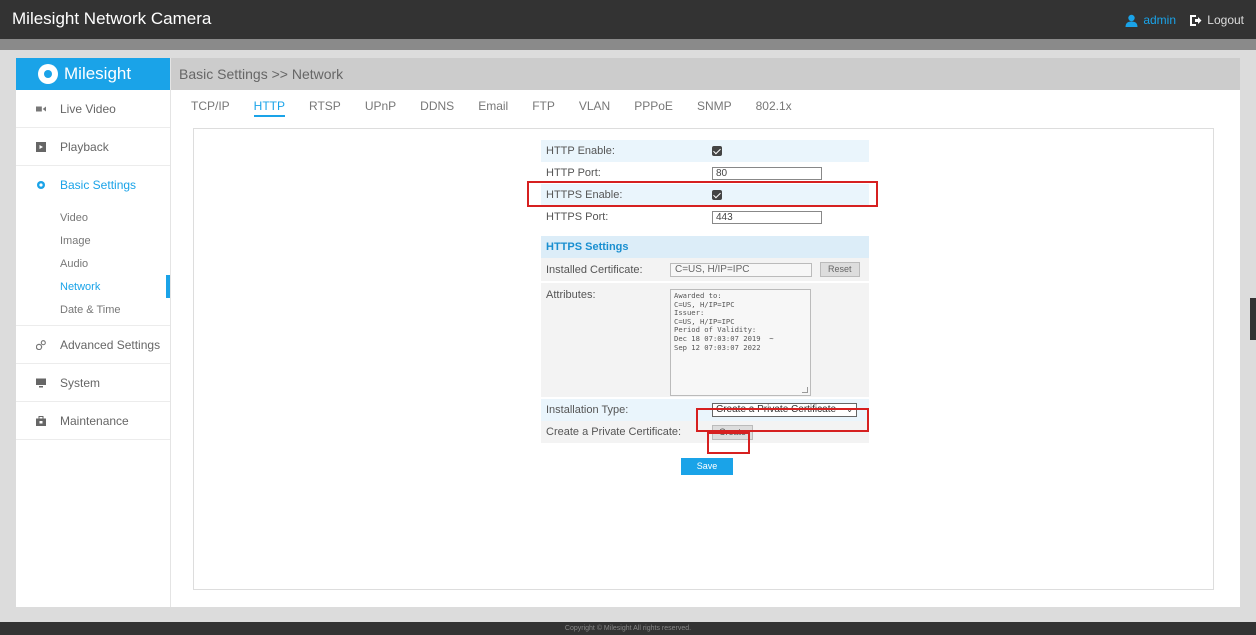 This screenshot has width=1256, height=635. I want to click on sidebar-item-label: Basic Settings, so click(98, 185).